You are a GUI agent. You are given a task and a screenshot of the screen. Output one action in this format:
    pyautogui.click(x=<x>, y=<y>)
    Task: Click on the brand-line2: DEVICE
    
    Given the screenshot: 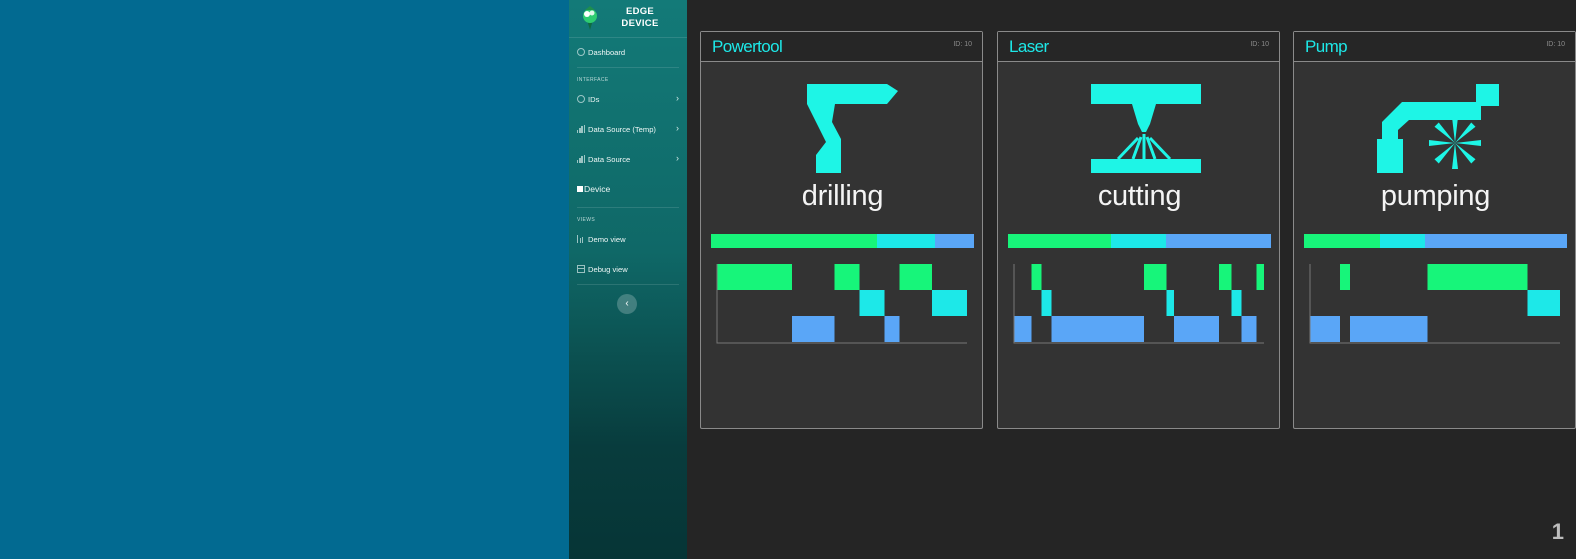 What is the action you would take?
    pyautogui.click(x=640, y=23)
    